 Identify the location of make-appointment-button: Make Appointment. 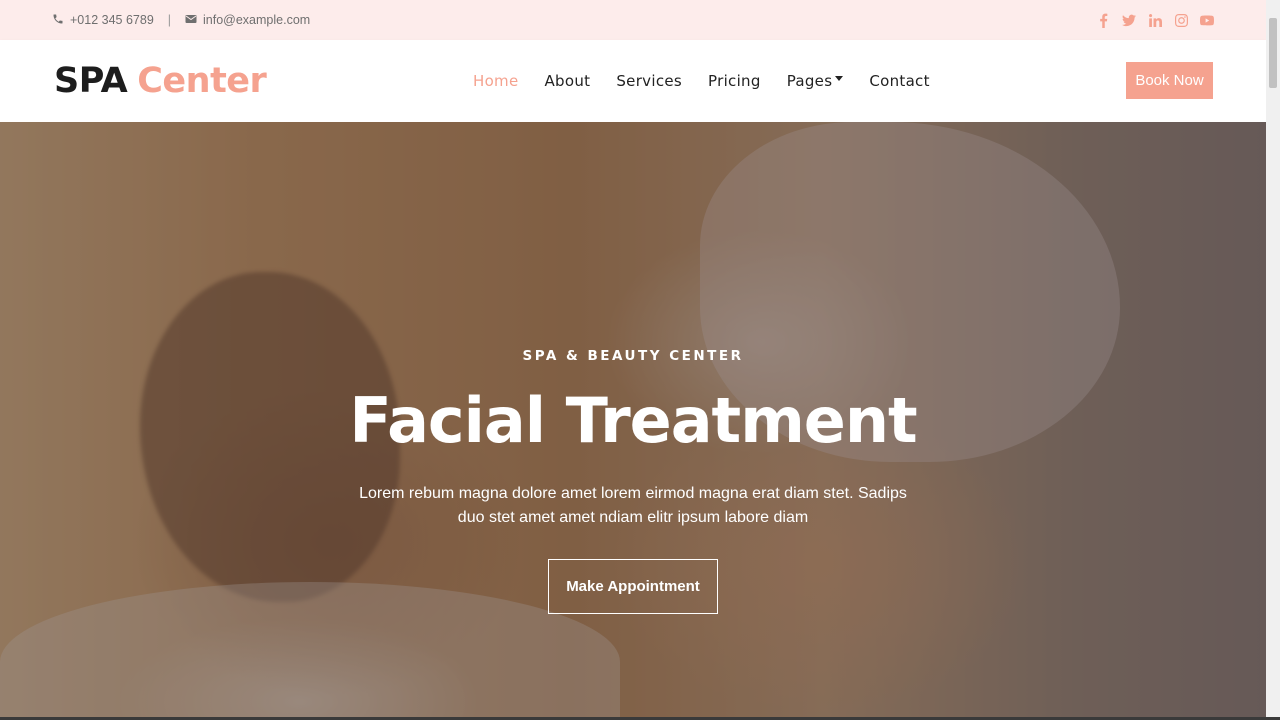
(633, 586).